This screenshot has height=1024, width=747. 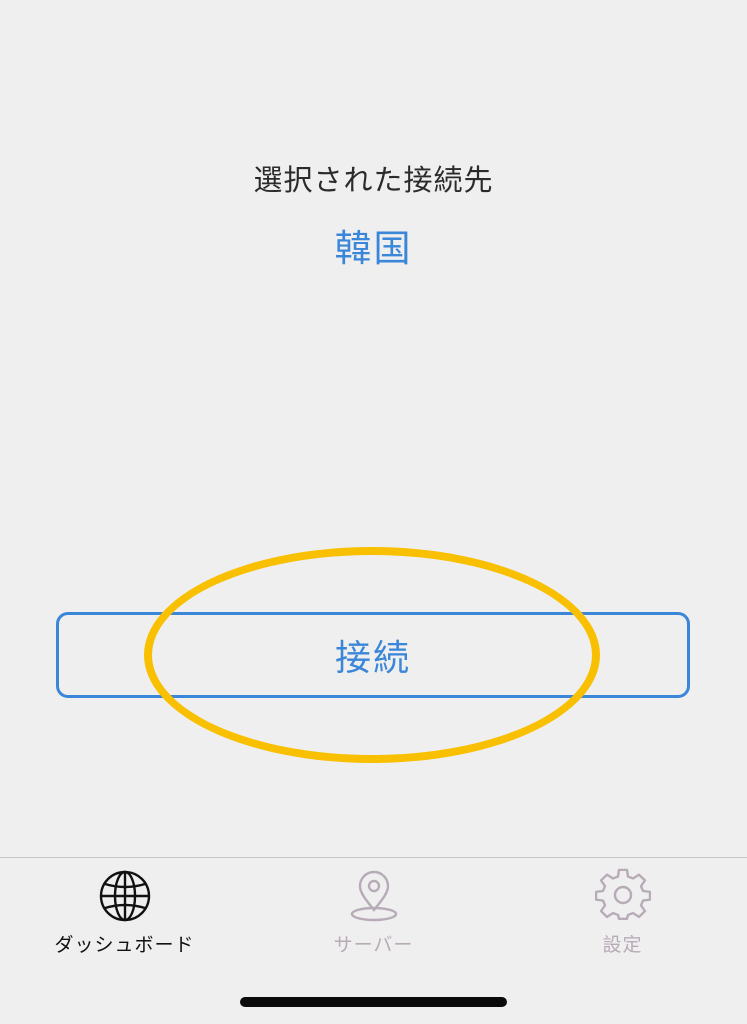 I want to click on tab-settings-label: 設定, so click(x=622, y=945).